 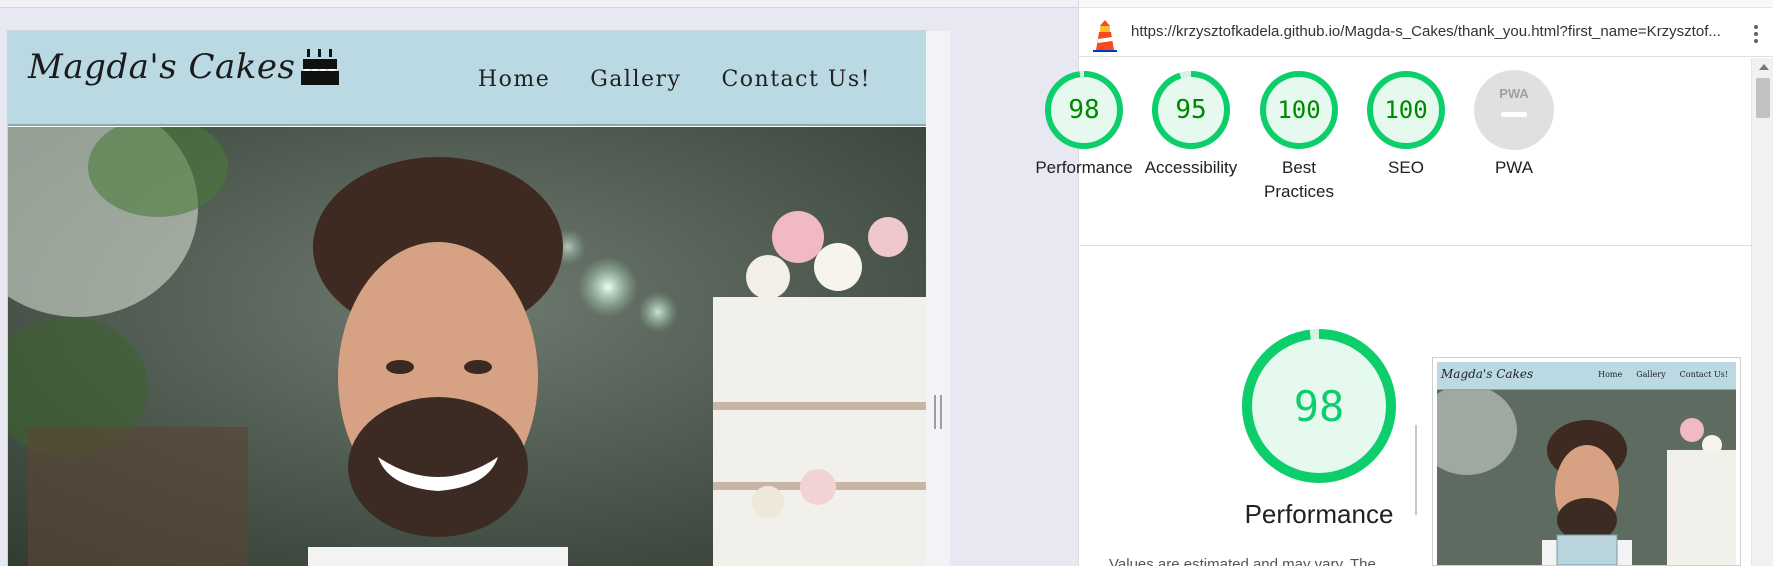 What do you see at coordinates (1586, 376) in the screenshot?
I see `thumbnail-header: Magda's Cakes Home Gallery Contact Us!` at bounding box center [1586, 376].